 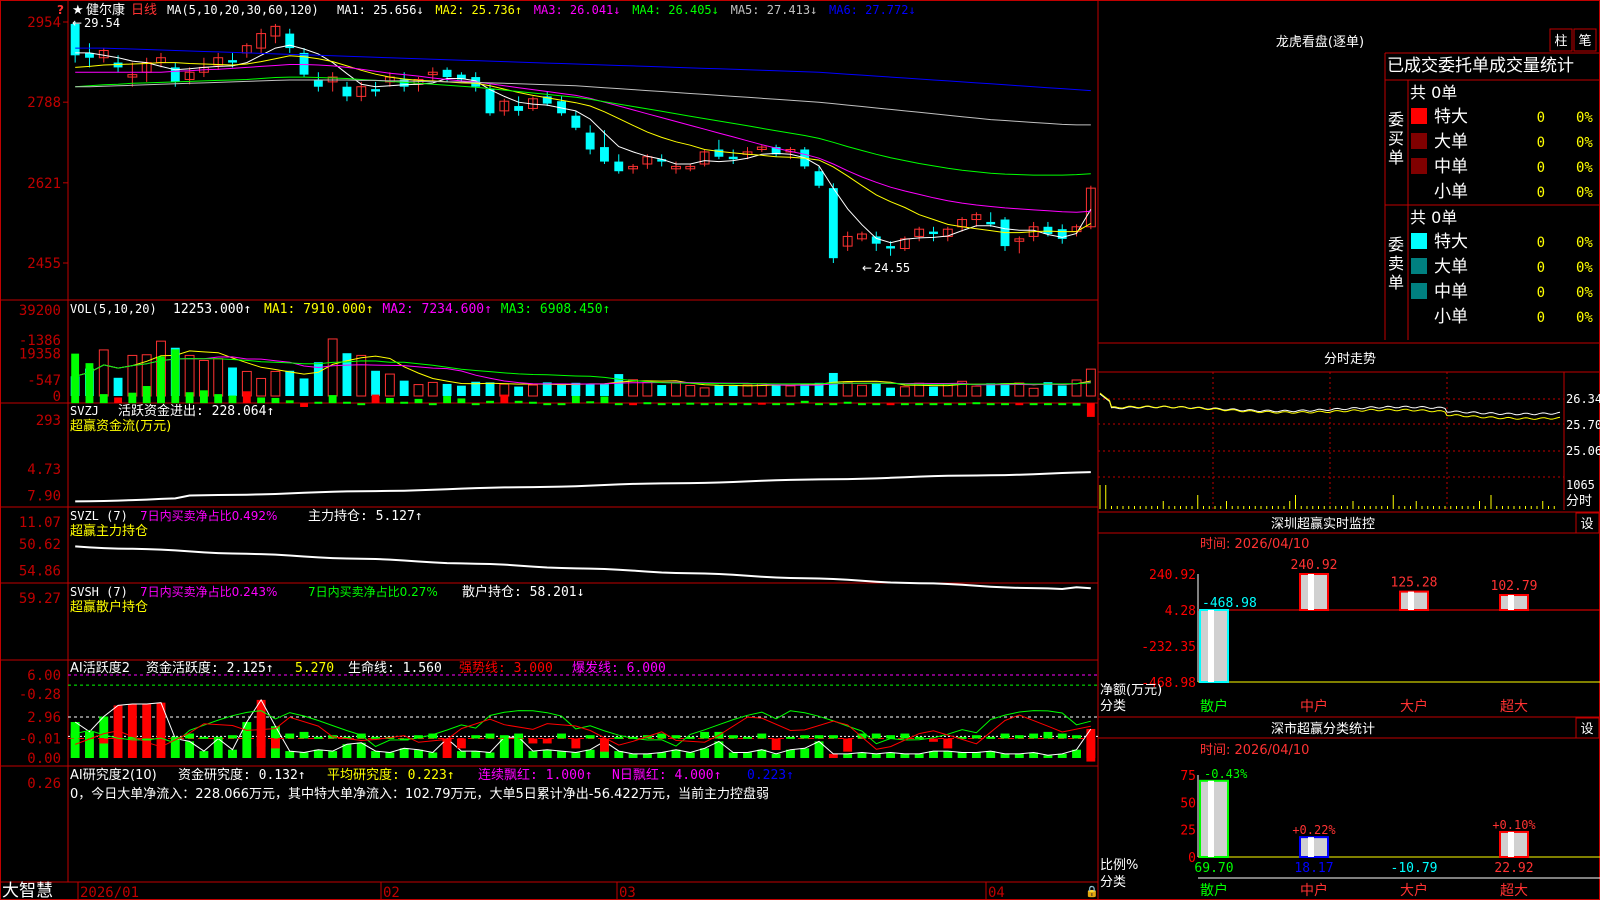 What do you see at coordinates (109, 531) in the screenshot?
I see `svzl-subtitle: 超赢主力持仓` at bounding box center [109, 531].